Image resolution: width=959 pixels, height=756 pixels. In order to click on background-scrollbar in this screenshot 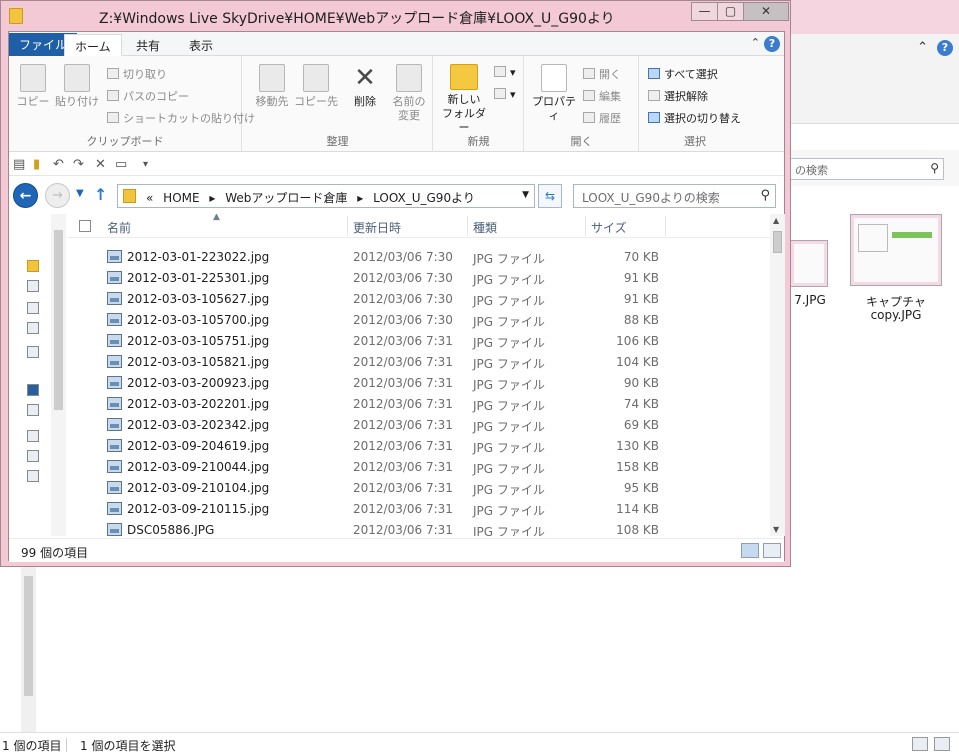, I will do `click(28, 649)`.